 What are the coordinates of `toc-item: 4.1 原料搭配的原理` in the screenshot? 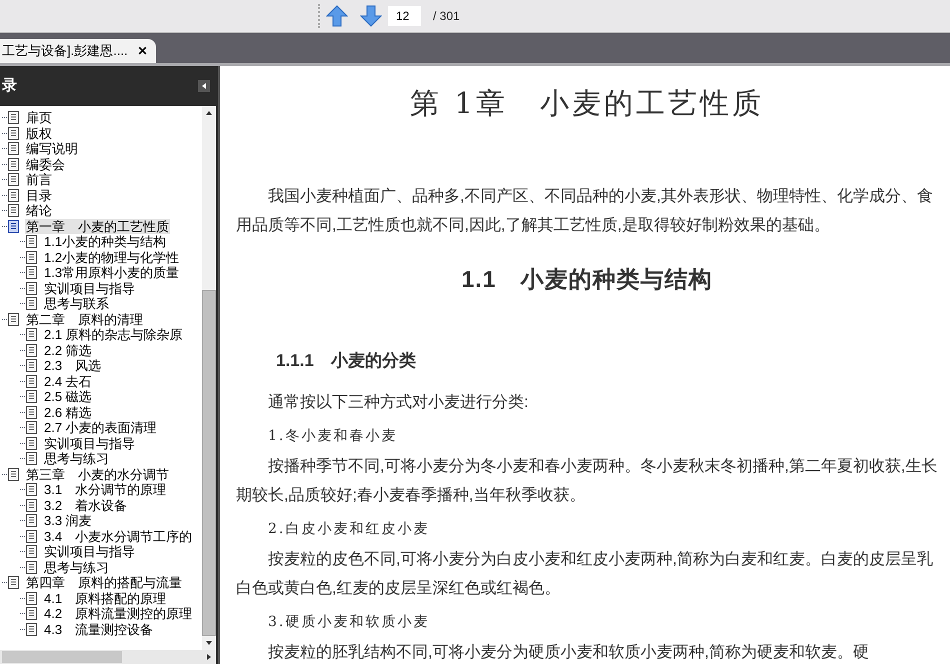 It's located at (105, 598).